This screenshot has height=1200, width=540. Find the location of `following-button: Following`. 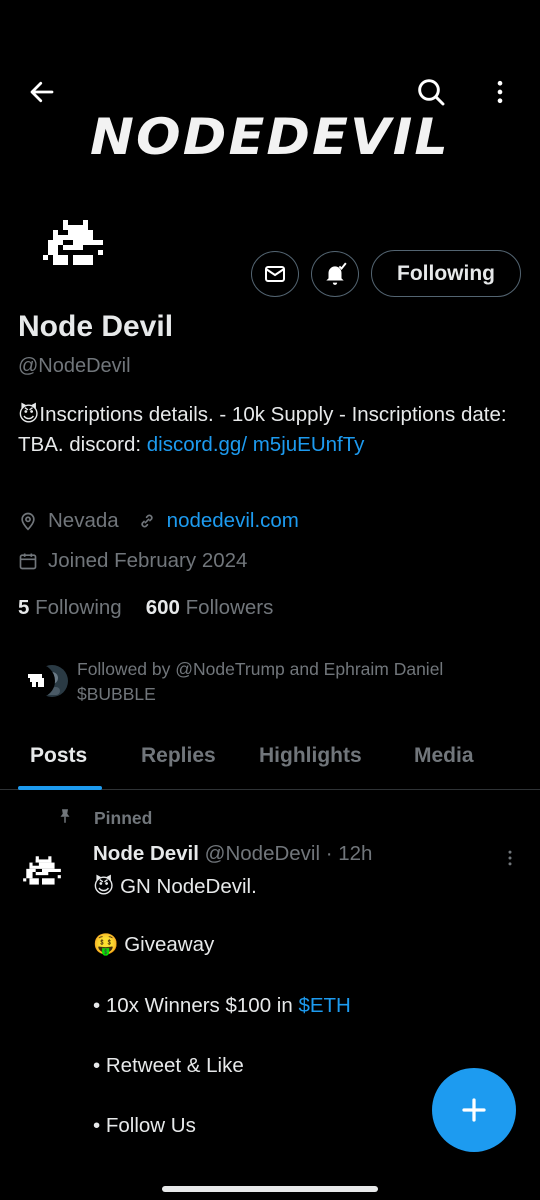

following-button: Following is located at coordinates (446, 273).